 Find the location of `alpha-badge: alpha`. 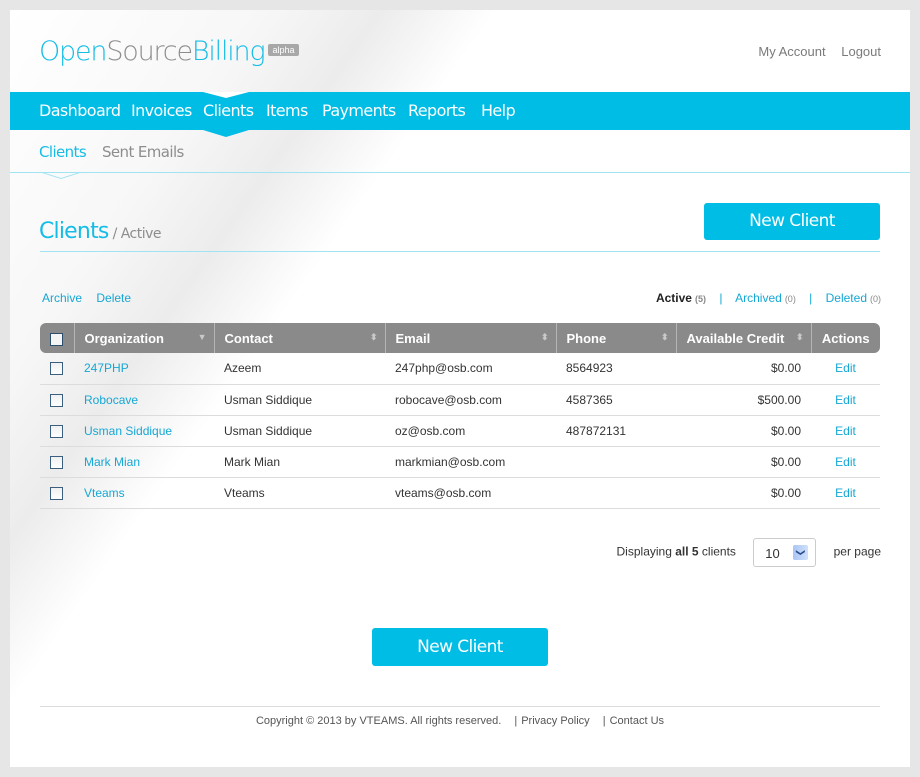

alpha-badge: alpha is located at coordinates (283, 49).